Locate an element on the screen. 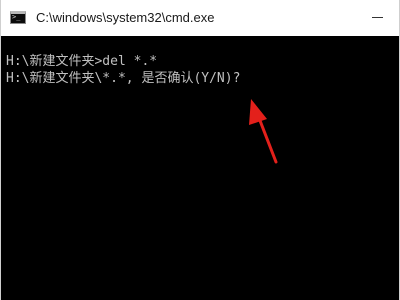  minimize-button is located at coordinates (378, 18).